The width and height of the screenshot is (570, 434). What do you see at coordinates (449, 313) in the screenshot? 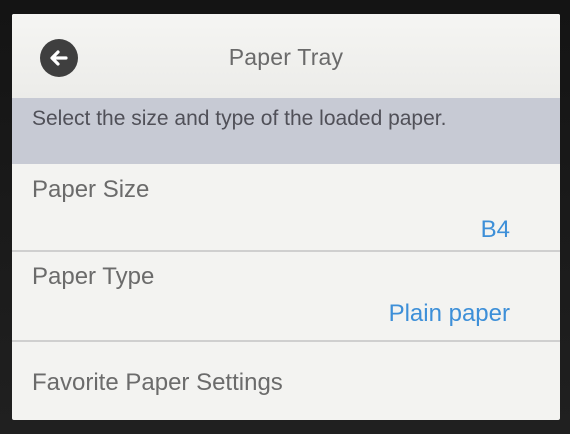
I see `paper-type-value: Plain paper` at bounding box center [449, 313].